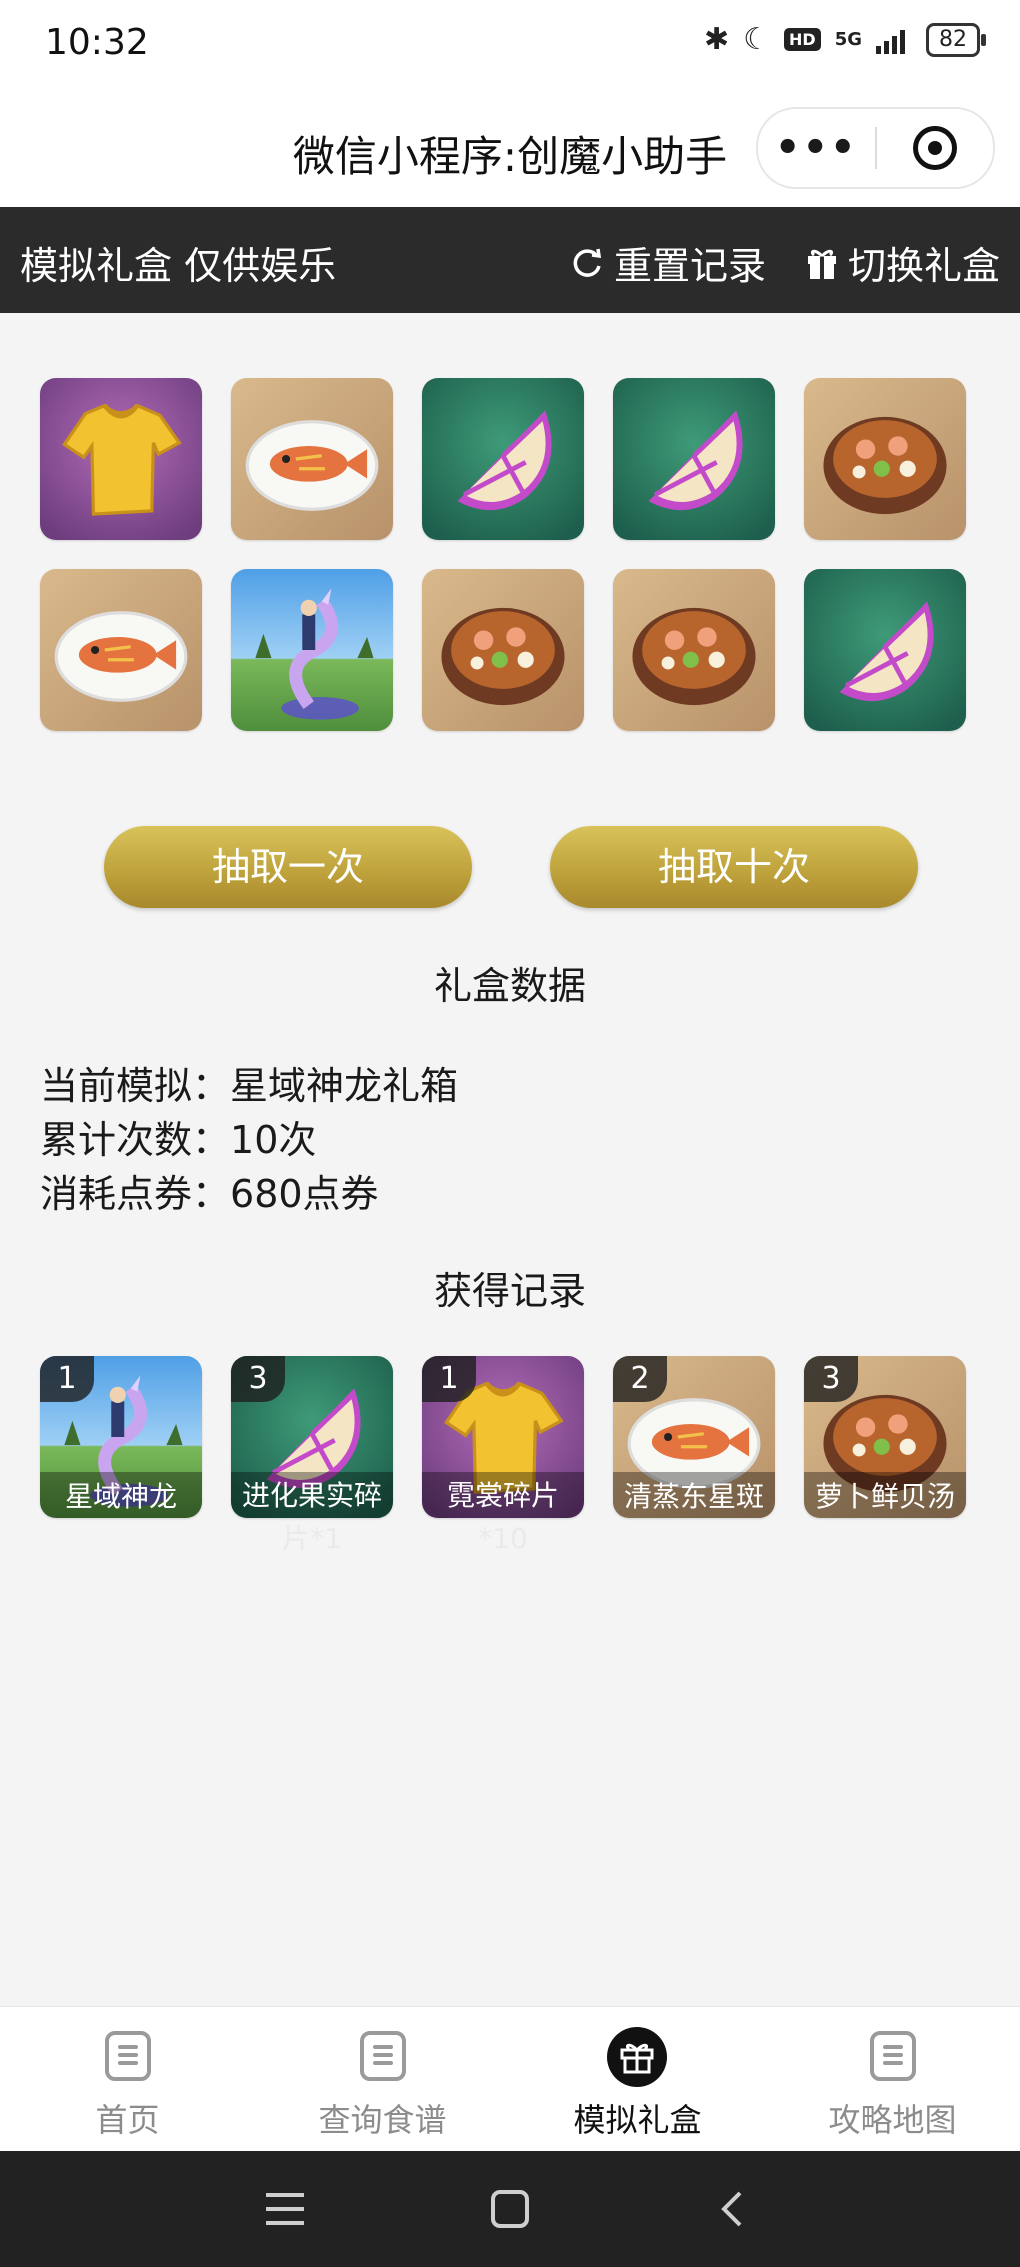 The image size is (1020, 2267). Describe the element at coordinates (382, 2120) in the screenshot. I see `tab-label: 查询食谱` at that location.